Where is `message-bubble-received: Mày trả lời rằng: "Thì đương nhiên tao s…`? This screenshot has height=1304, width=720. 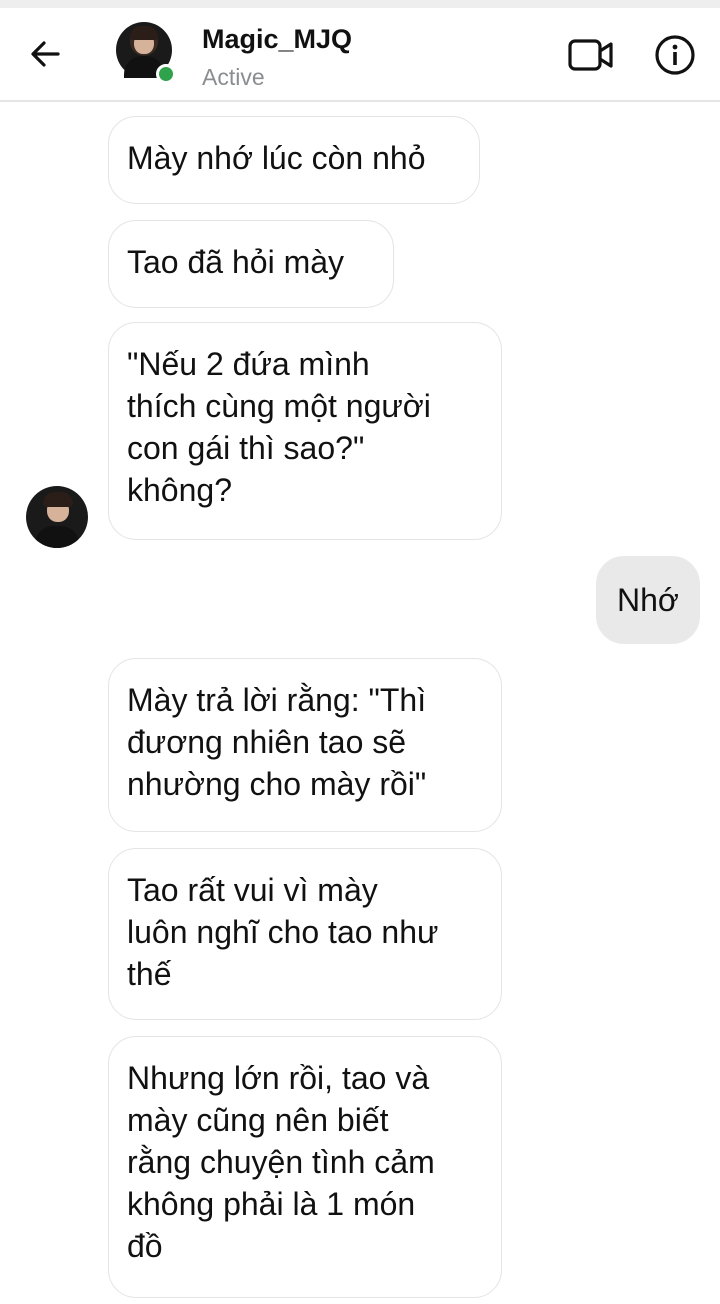
message-bubble-received: Mày trả lời rằng: "Thì đương nhiên tao s… is located at coordinates (305, 745).